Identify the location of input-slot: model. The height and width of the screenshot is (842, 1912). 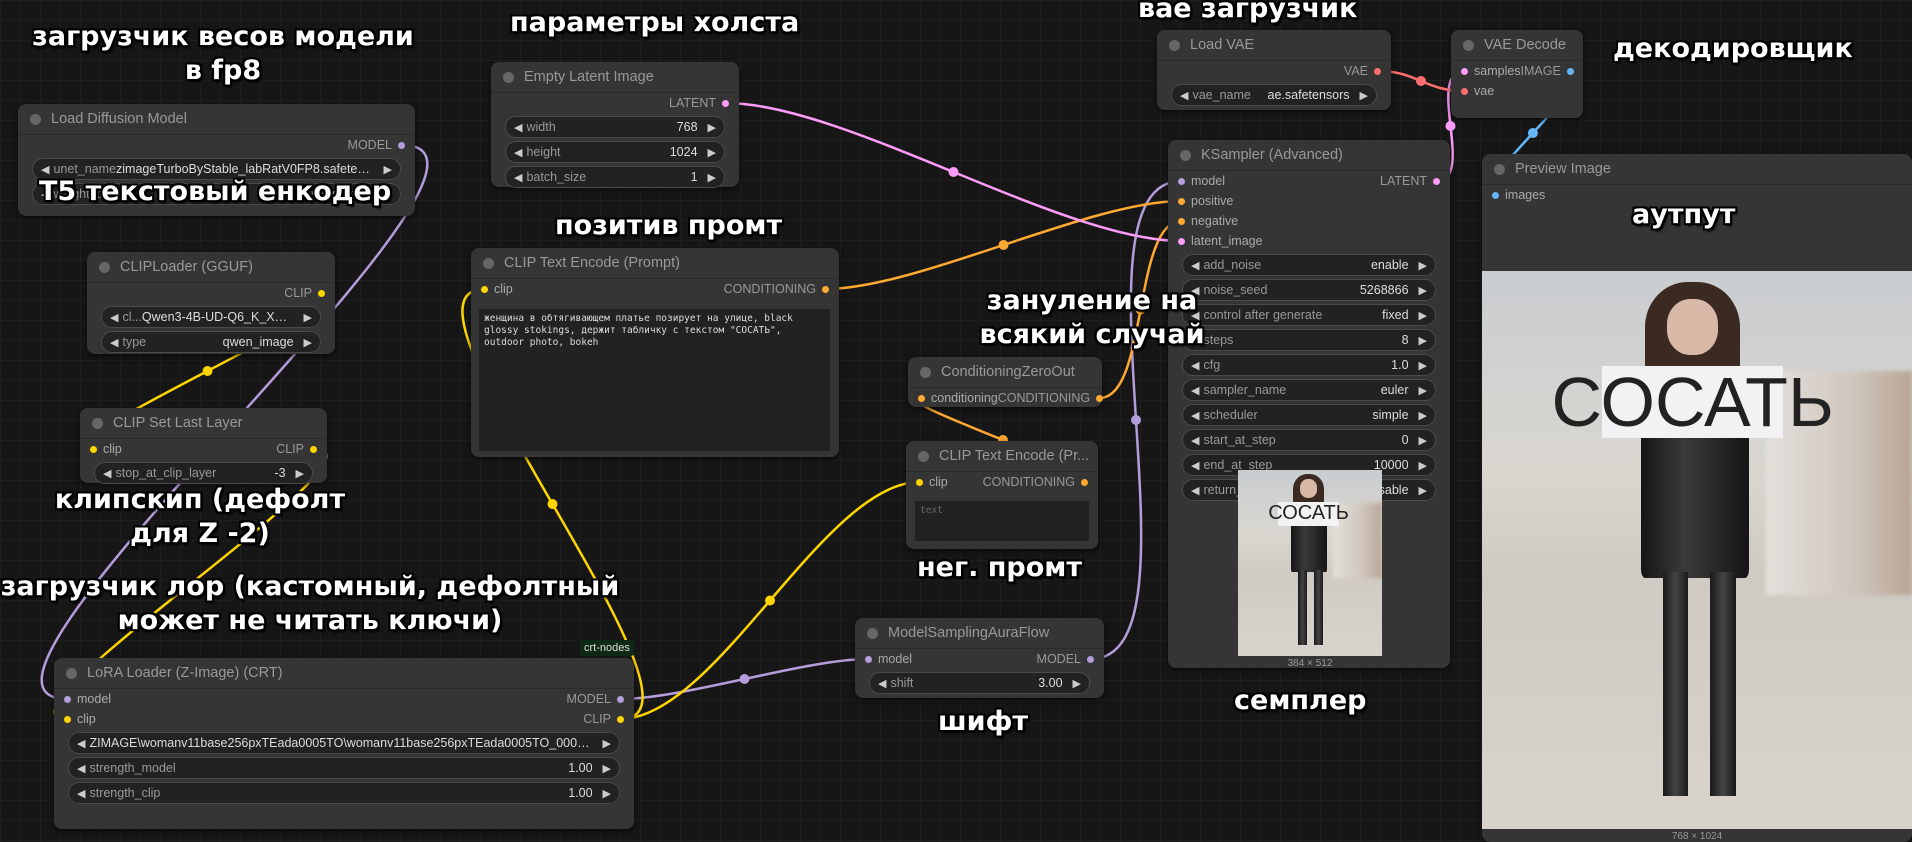
(1201, 181).